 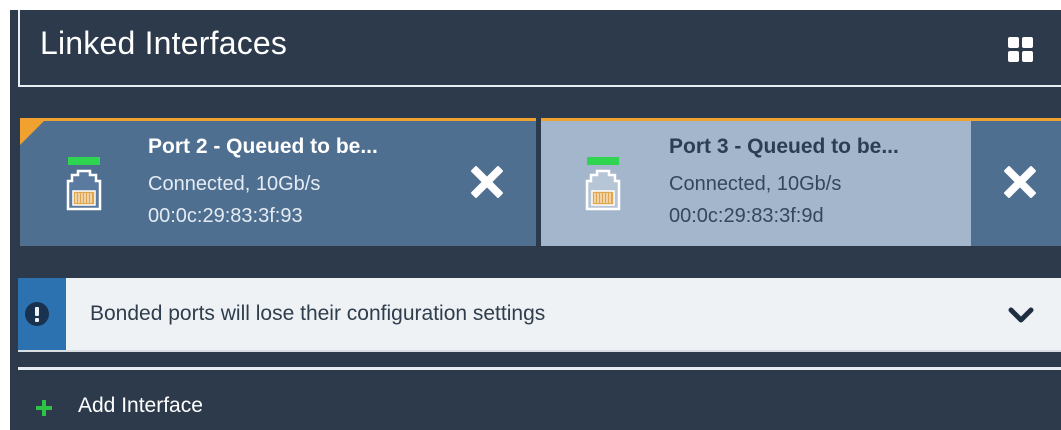 What do you see at coordinates (32, 133) in the screenshot?
I see `selected-corner-marker` at bounding box center [32, 133].